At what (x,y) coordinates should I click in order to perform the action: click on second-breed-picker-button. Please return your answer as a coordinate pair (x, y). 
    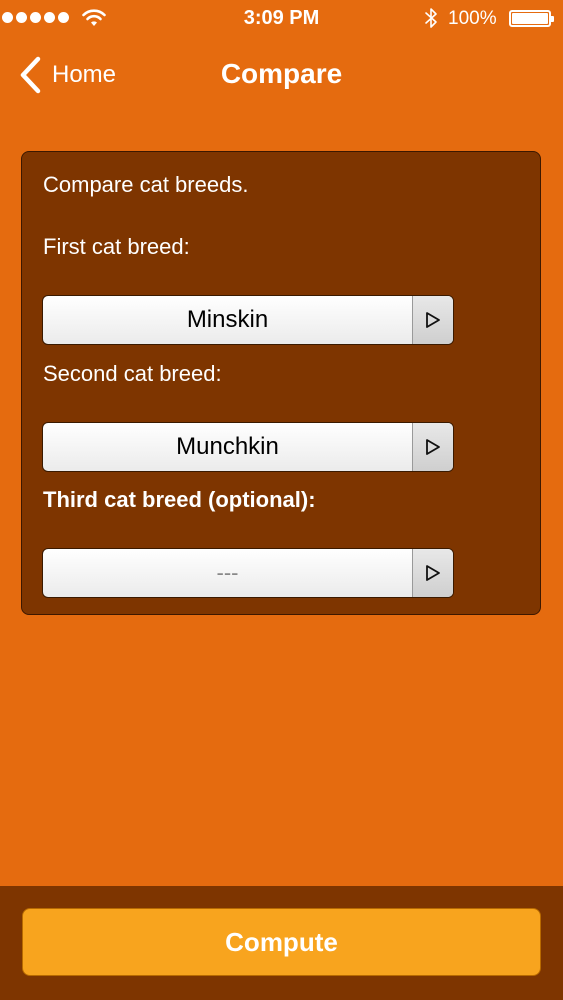
    Looking at the image, I should click on (432, 447).